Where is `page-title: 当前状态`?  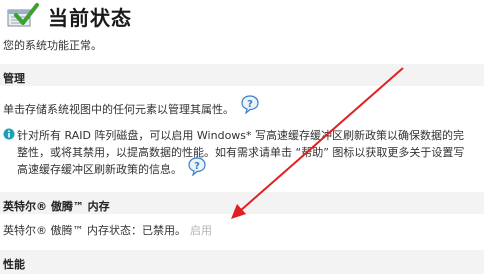
page-title: 当前状态 is located at coordinates (90, 18).